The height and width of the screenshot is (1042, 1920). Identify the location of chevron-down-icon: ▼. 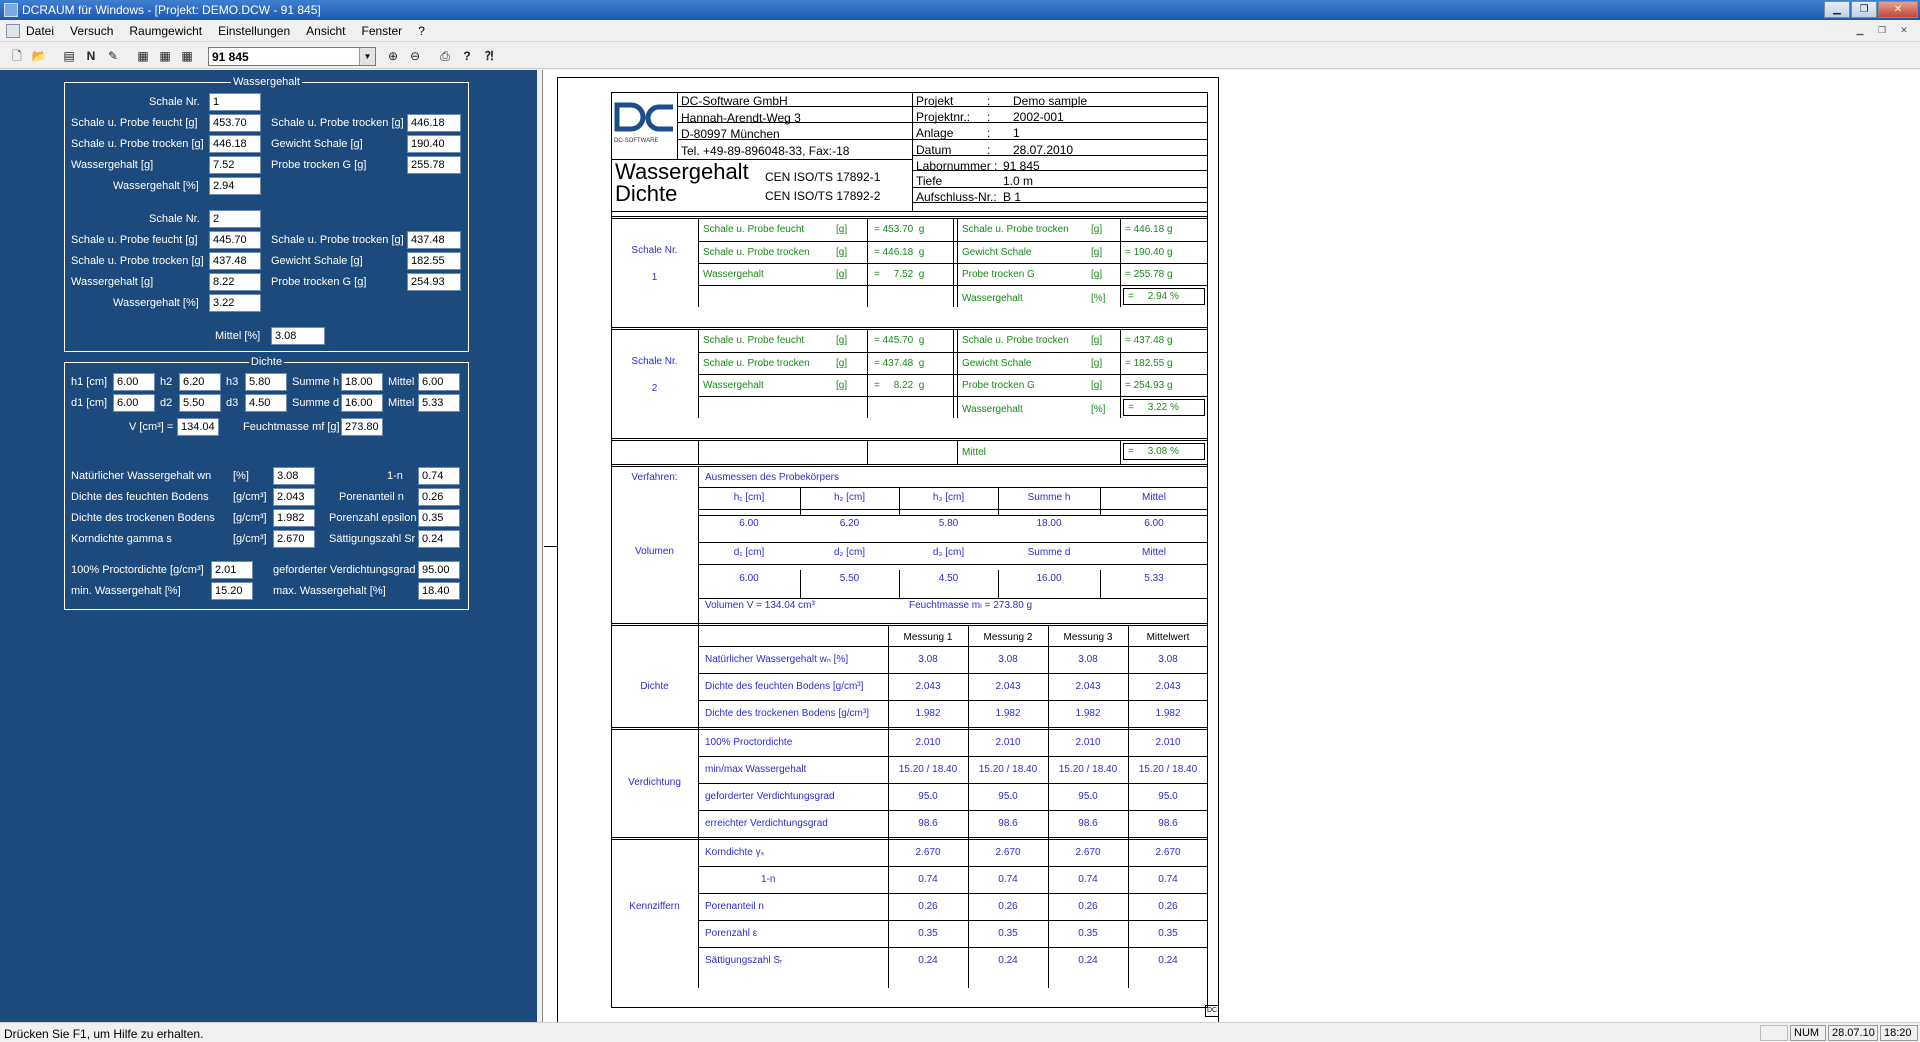
(367, 56).